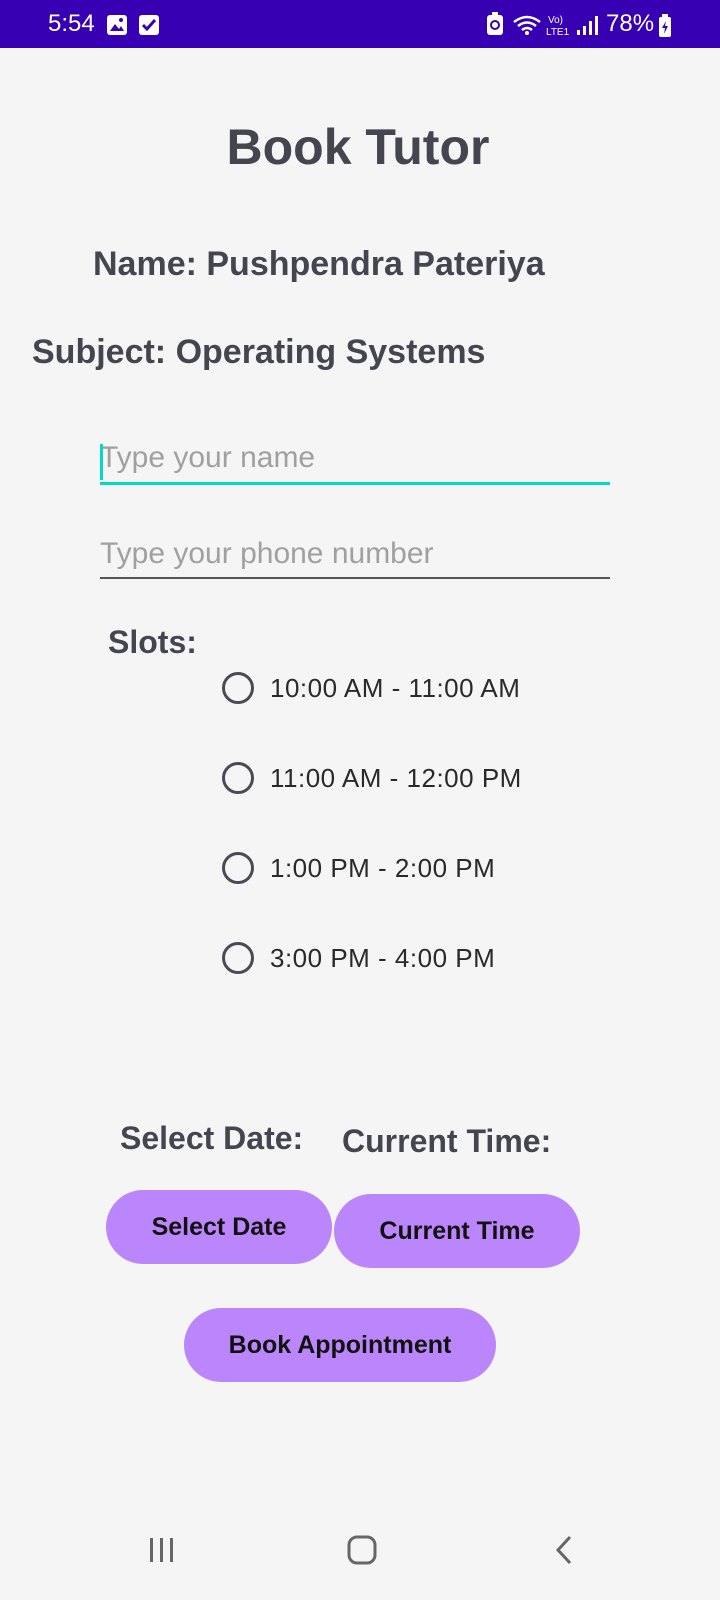 This screenshot has width=720, height=1600. Describe the element at coordinates (319, 264) in the screenshot. I see `tutor-name: Name: Pushpendra Pateriya` at that location.